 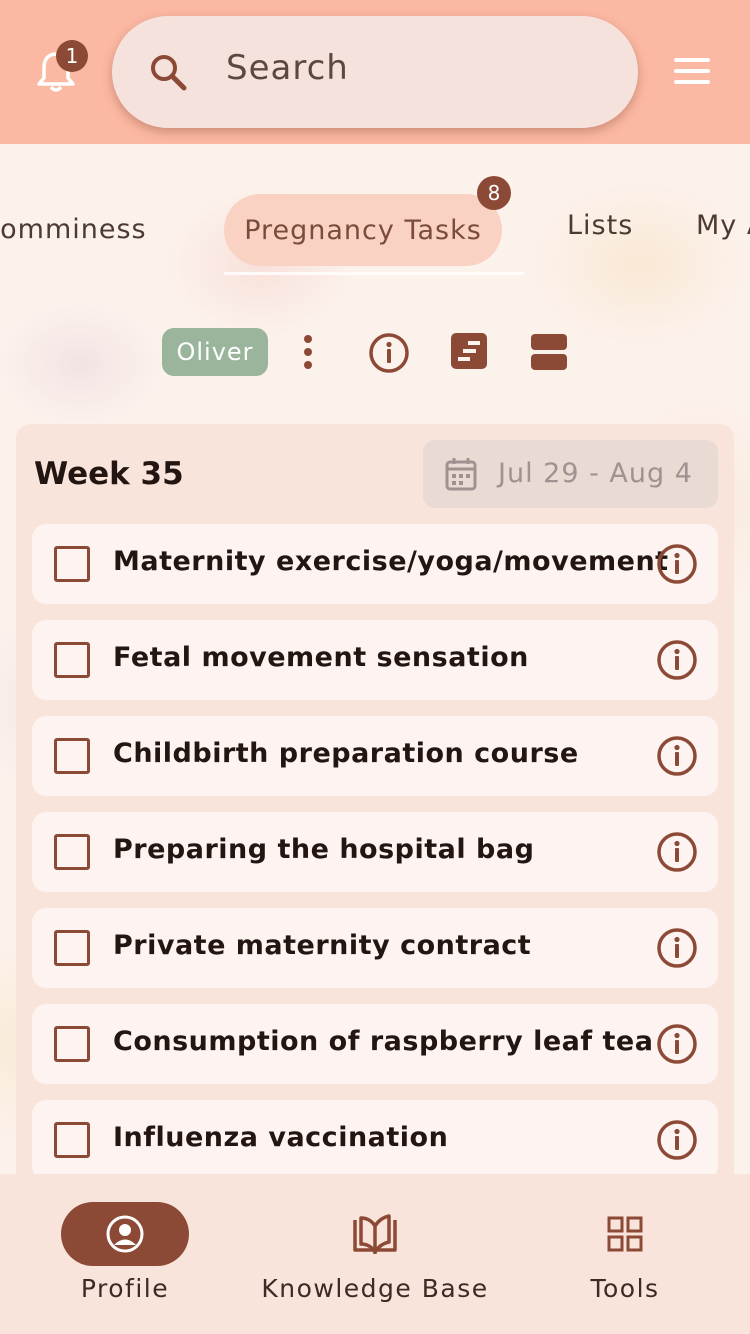 I want to click on child-name-chip: Oliver, so click(x=215, y=352).